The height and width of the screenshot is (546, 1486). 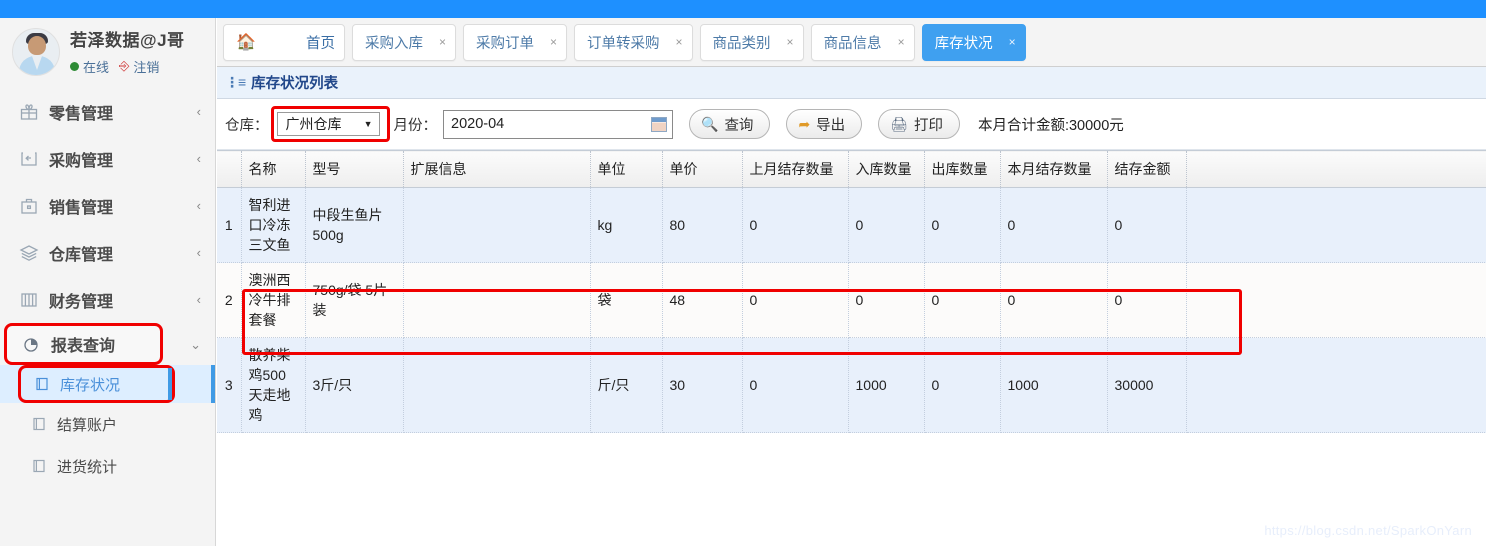 I want to click on sidebar-item-reports: 报表查询, so click(x=83, y=344).